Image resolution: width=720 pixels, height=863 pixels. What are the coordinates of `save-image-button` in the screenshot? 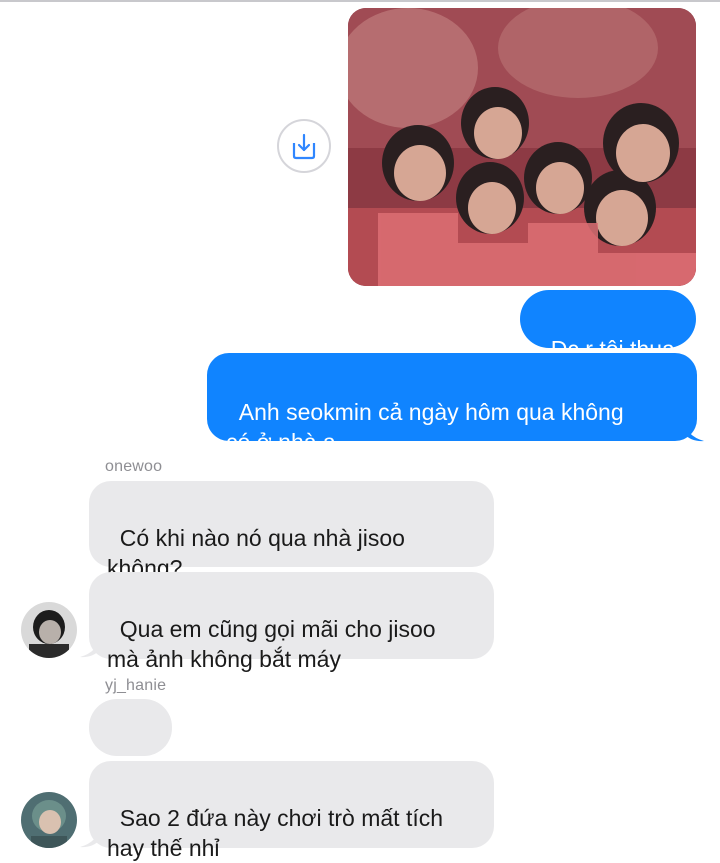 It's located at (304, 146).